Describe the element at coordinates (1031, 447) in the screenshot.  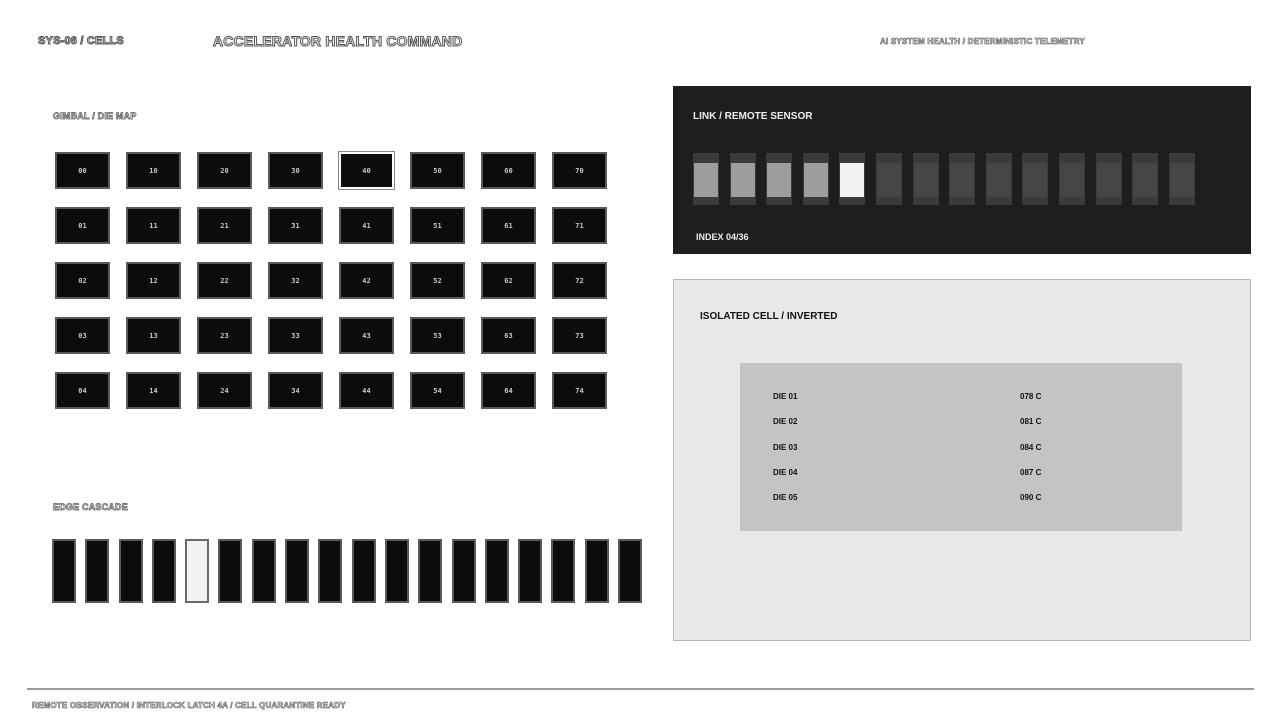
I see `reading-temperature: 084 C` at that location.